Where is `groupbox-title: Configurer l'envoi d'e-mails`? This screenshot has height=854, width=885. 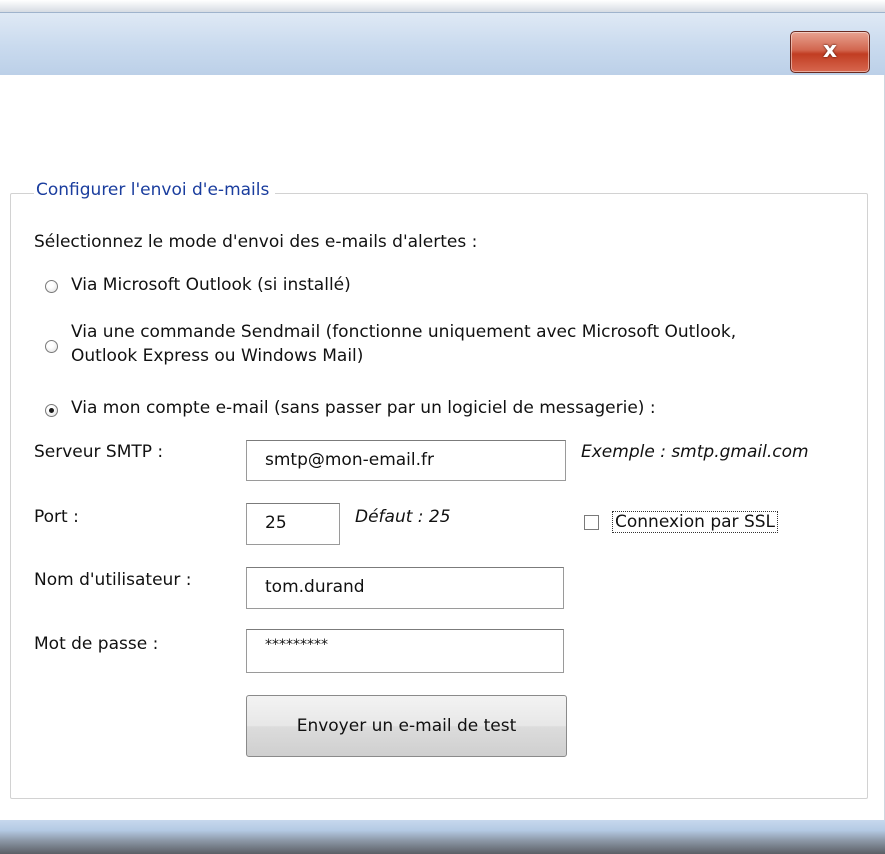
groupbox-title: Configurer l'envoi d'e-mails is located at coordinates (155, 190).